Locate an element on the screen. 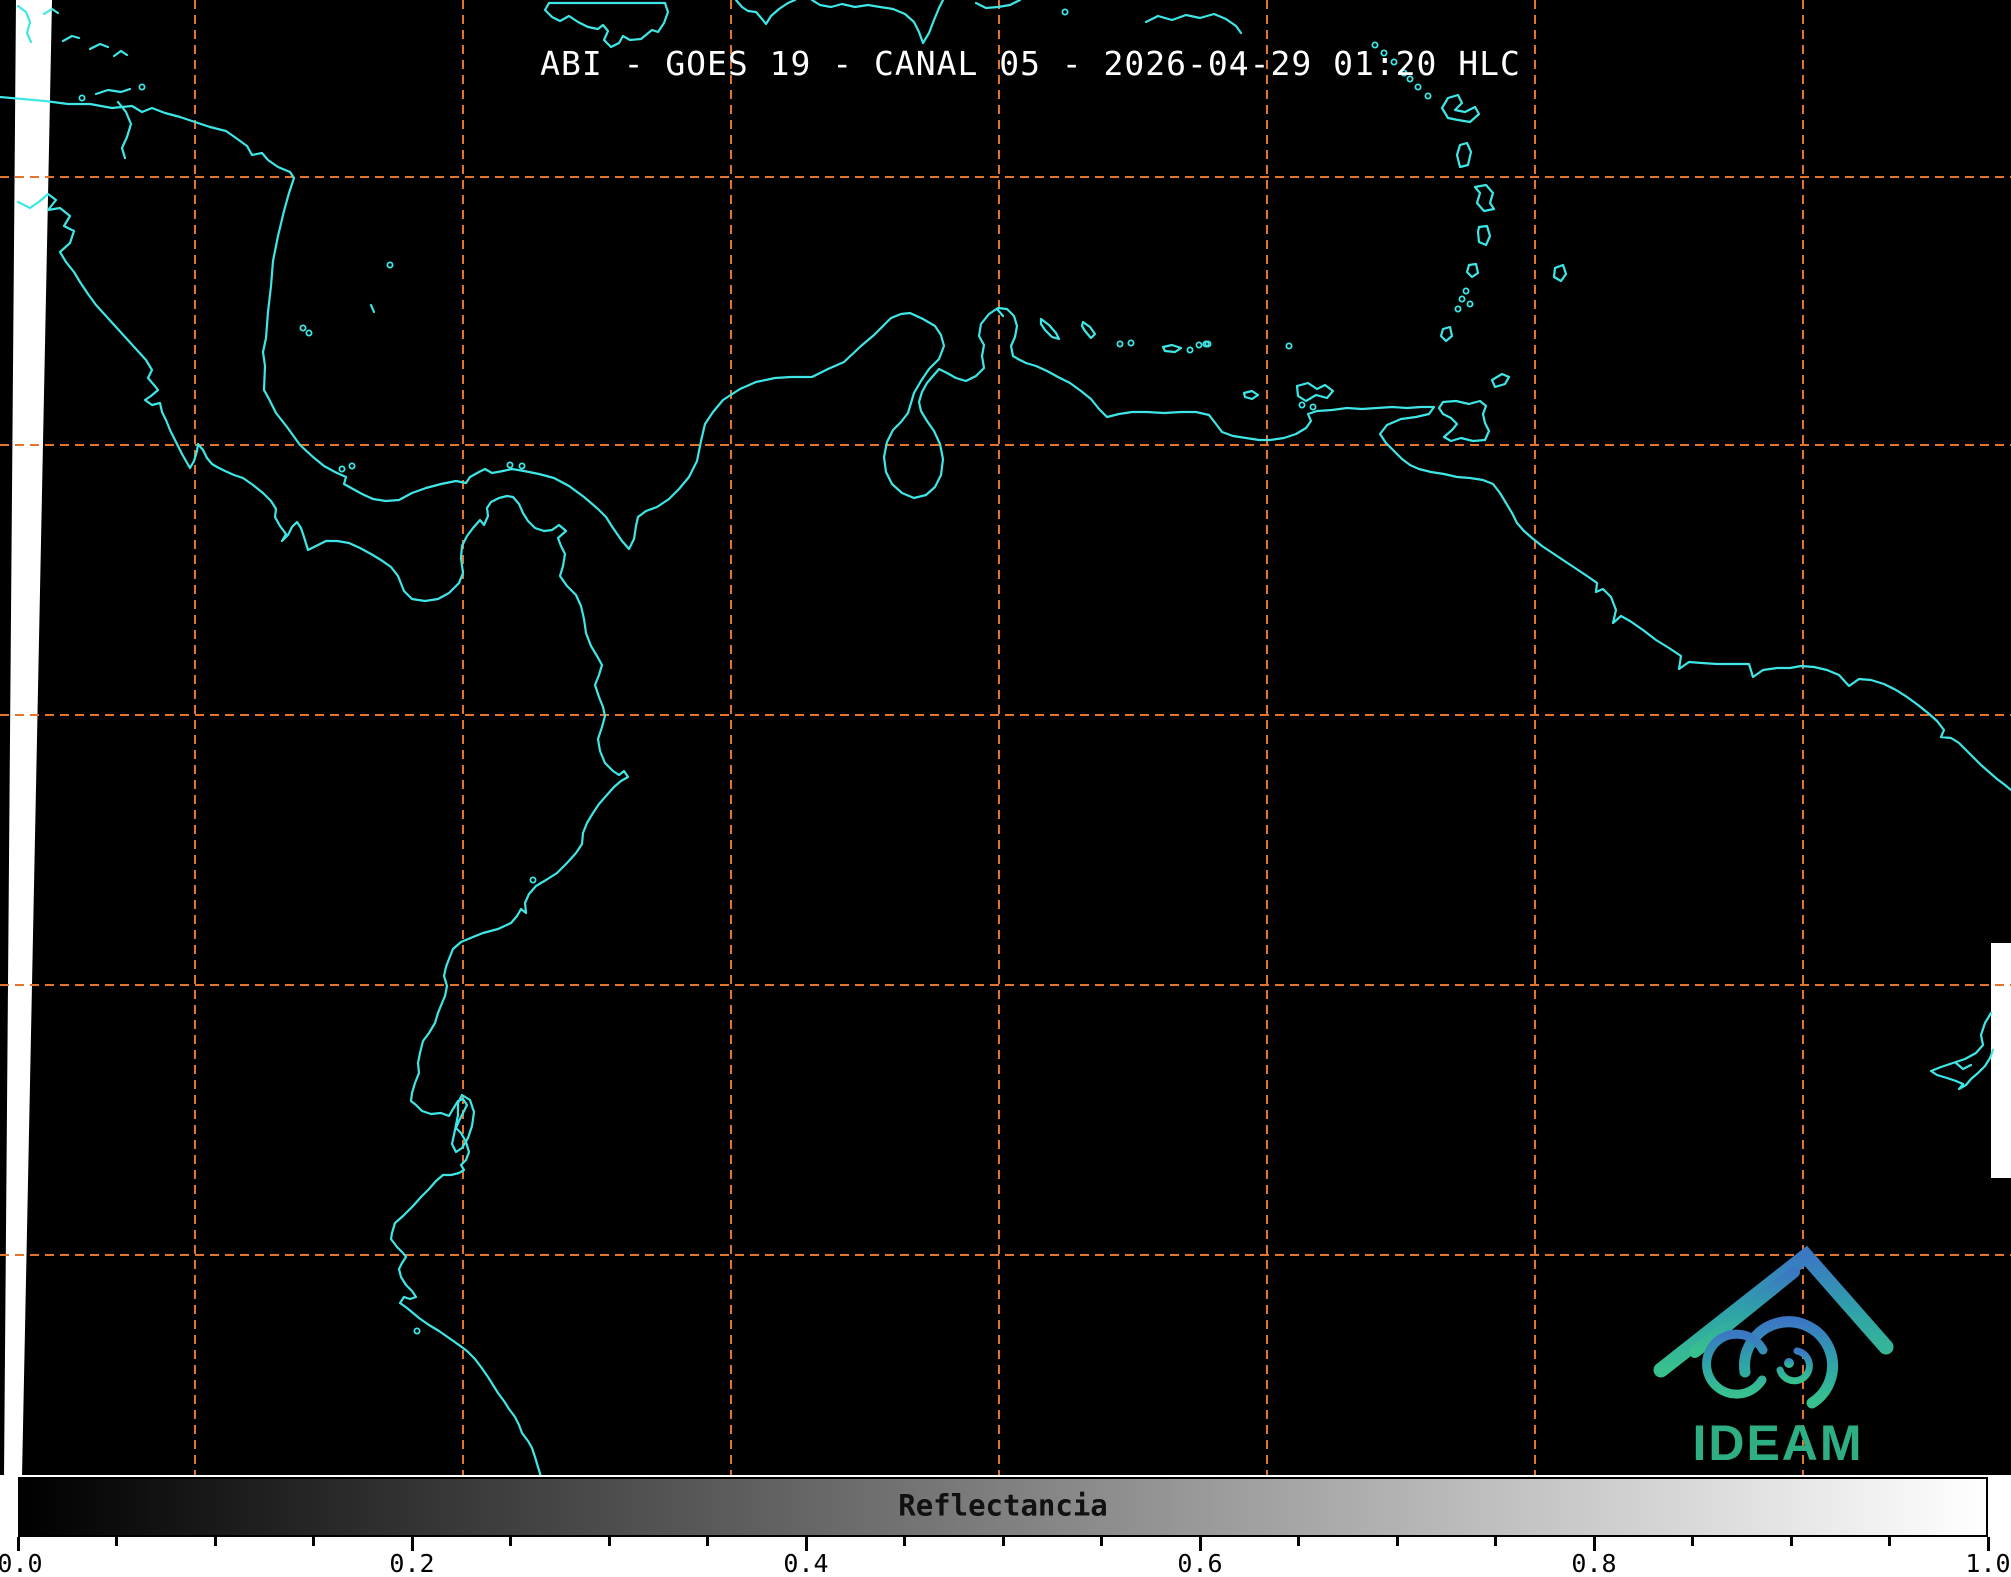 This screenshot has width=2011, height=1577. ideam-logo-text: IDEAM is located at coordinates (1777, 1443).